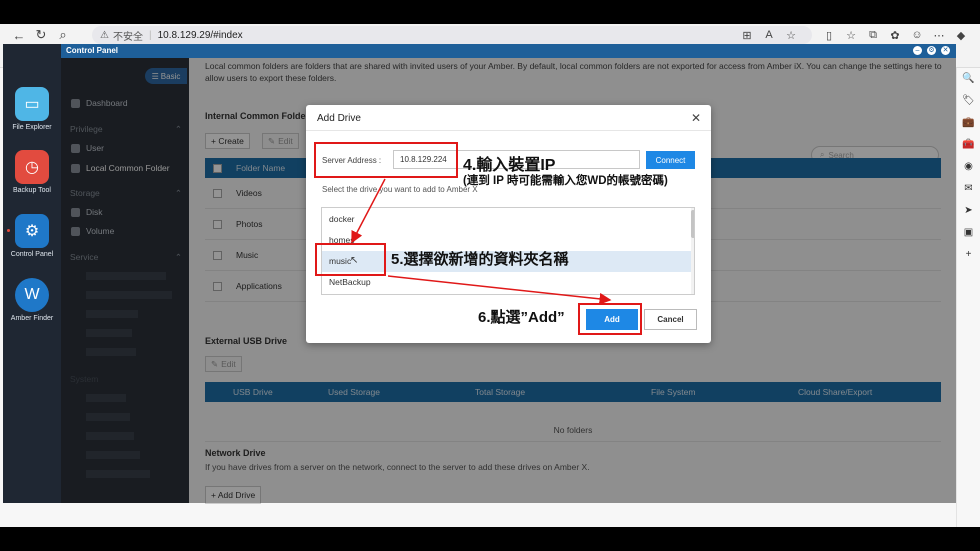 Image resolution: width=980 pixels, height=551 pixels. I want to click on step6-label: 6.點選”Add”, so click(521, 317).